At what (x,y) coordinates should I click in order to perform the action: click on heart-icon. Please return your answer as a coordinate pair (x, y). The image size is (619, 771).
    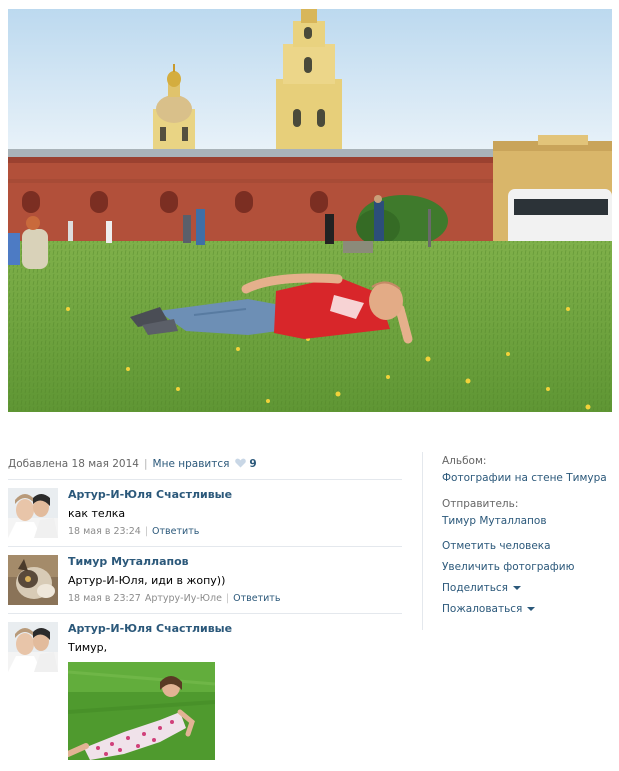
    Looking at the image, I should click on (241, 464).